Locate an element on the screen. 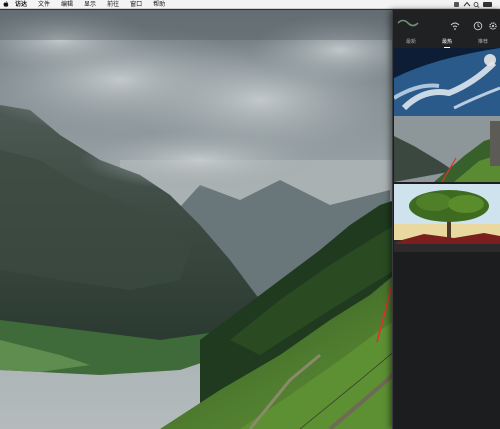  wallpaper-thumbnail-earth is located at coordinates (447, 82).